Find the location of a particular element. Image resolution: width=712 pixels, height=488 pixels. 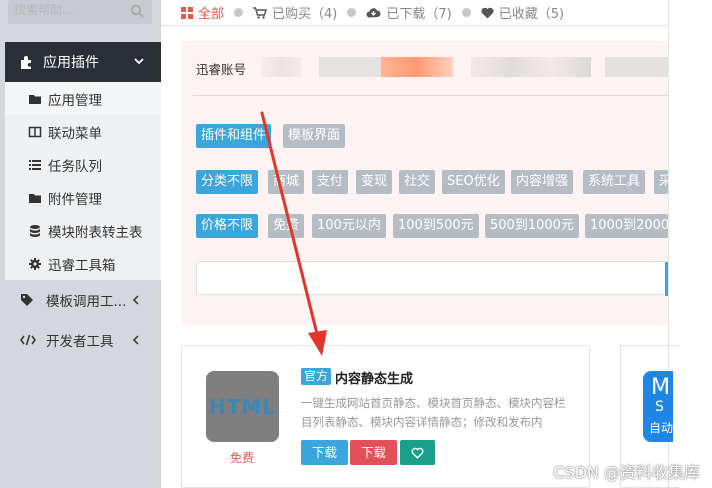

watermark: CSDN @资料收集库 is located at coordinates (626, 472).